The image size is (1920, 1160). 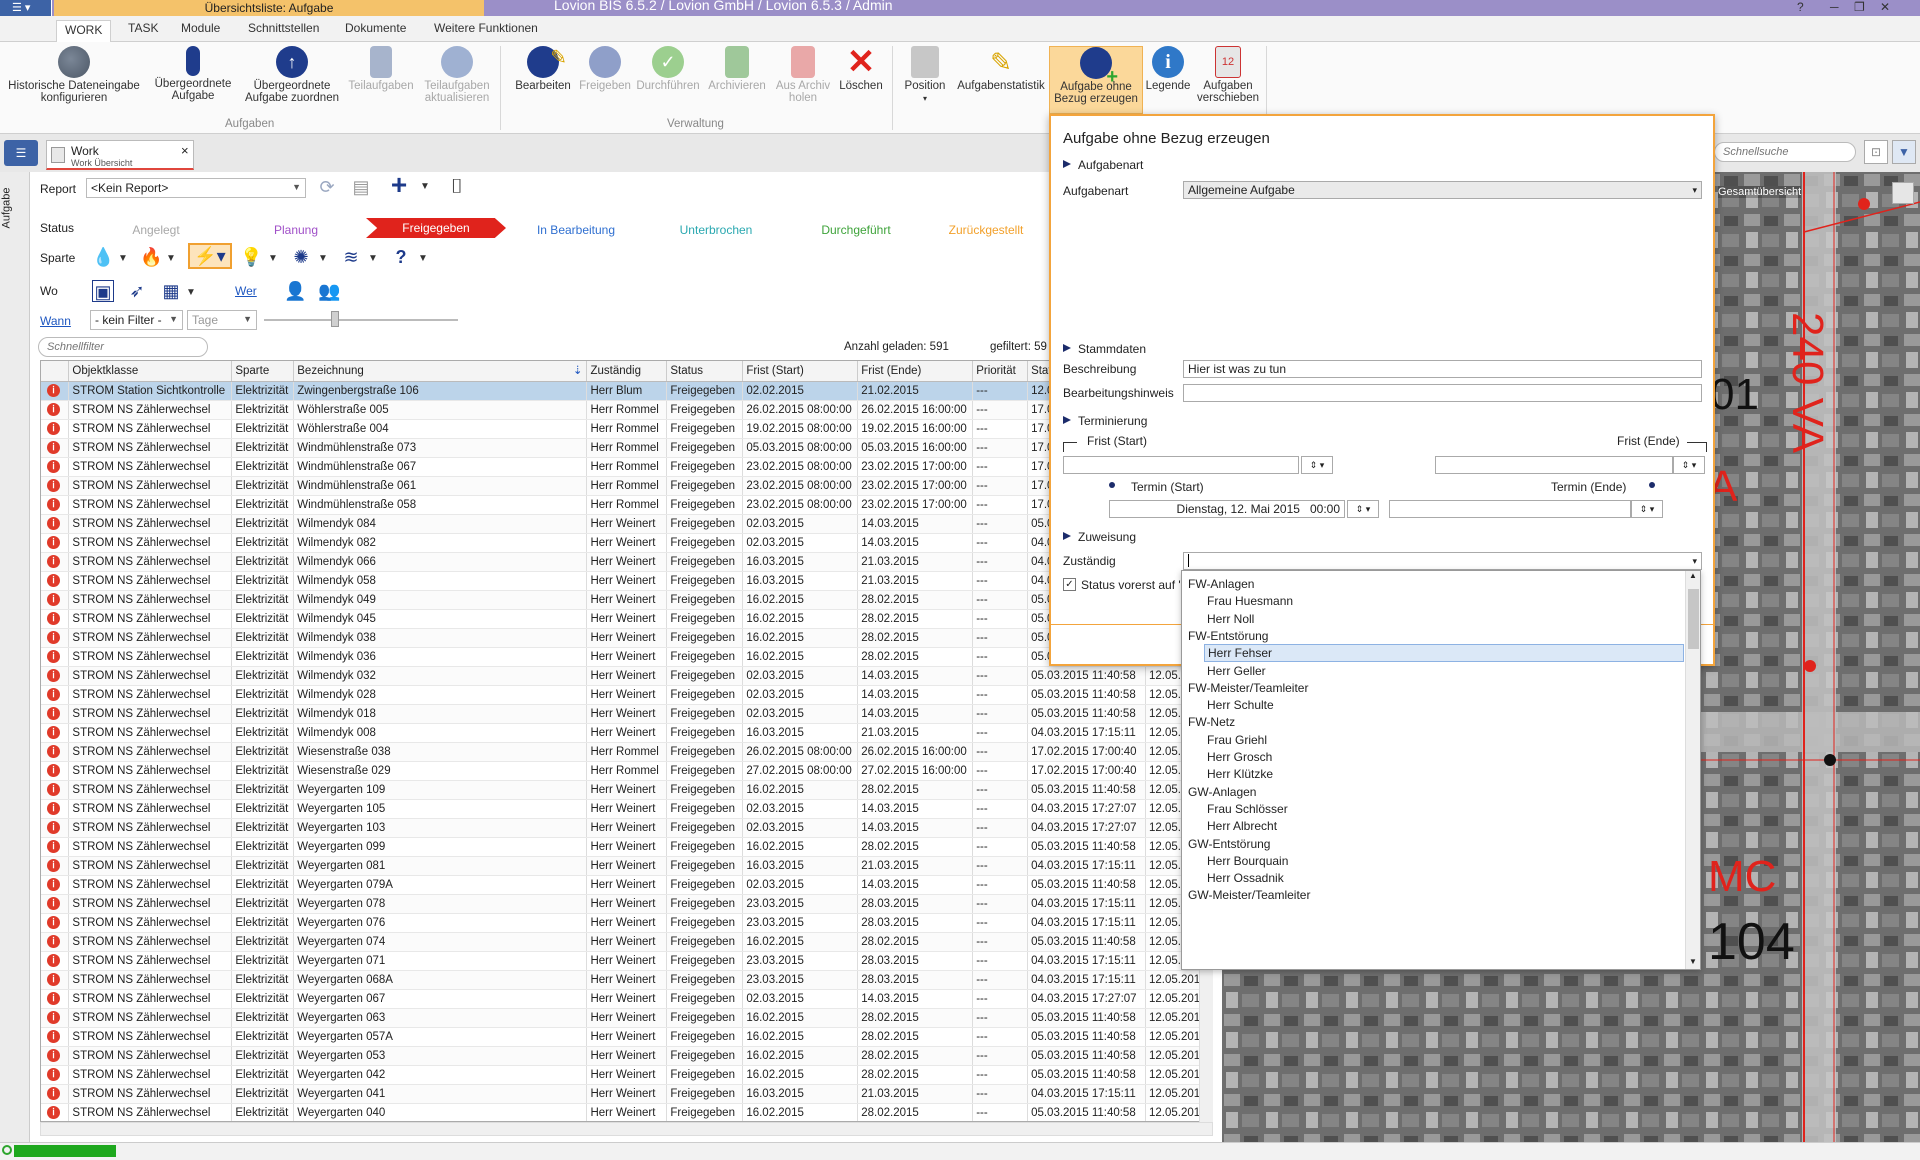 What do you see at coordinates (1800, 7) in the screenshot?
I see `help-icon: ?` at bounding box center [1800, 7].